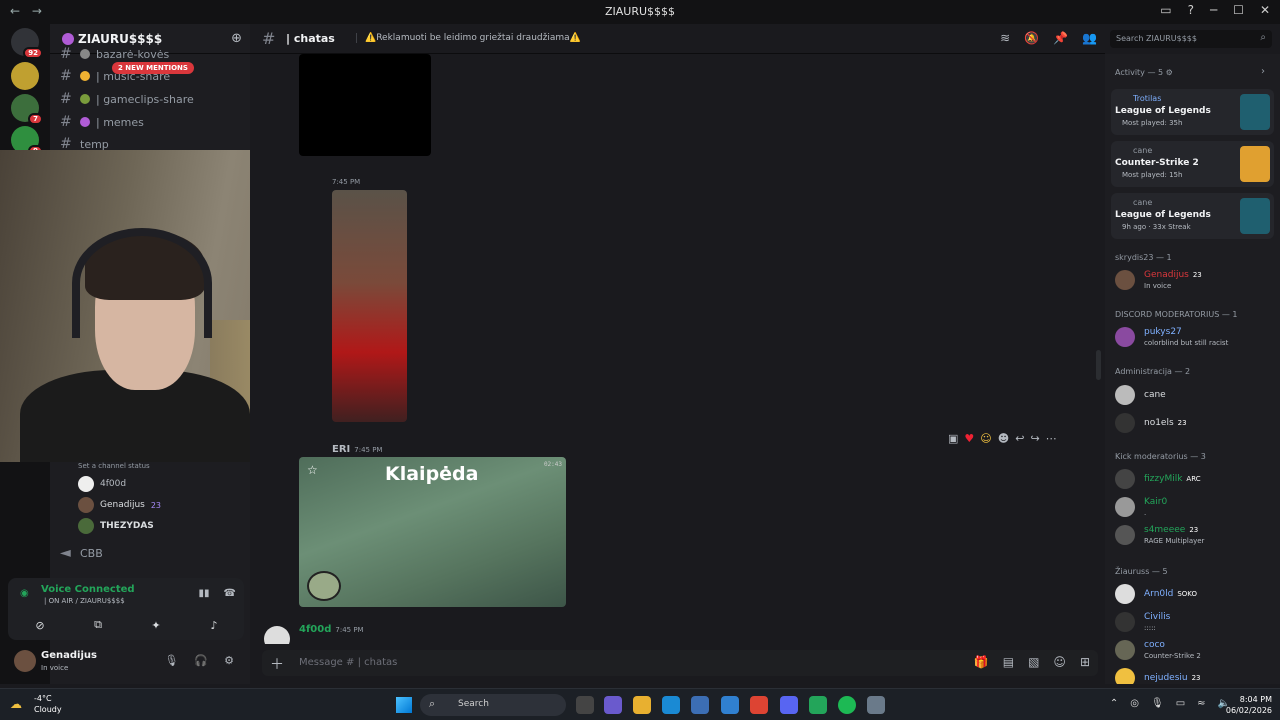 This screenshot has height=720, width=1280. I want to click on member-item: pukys27 colorblind but still racist, so click(1195, 337).